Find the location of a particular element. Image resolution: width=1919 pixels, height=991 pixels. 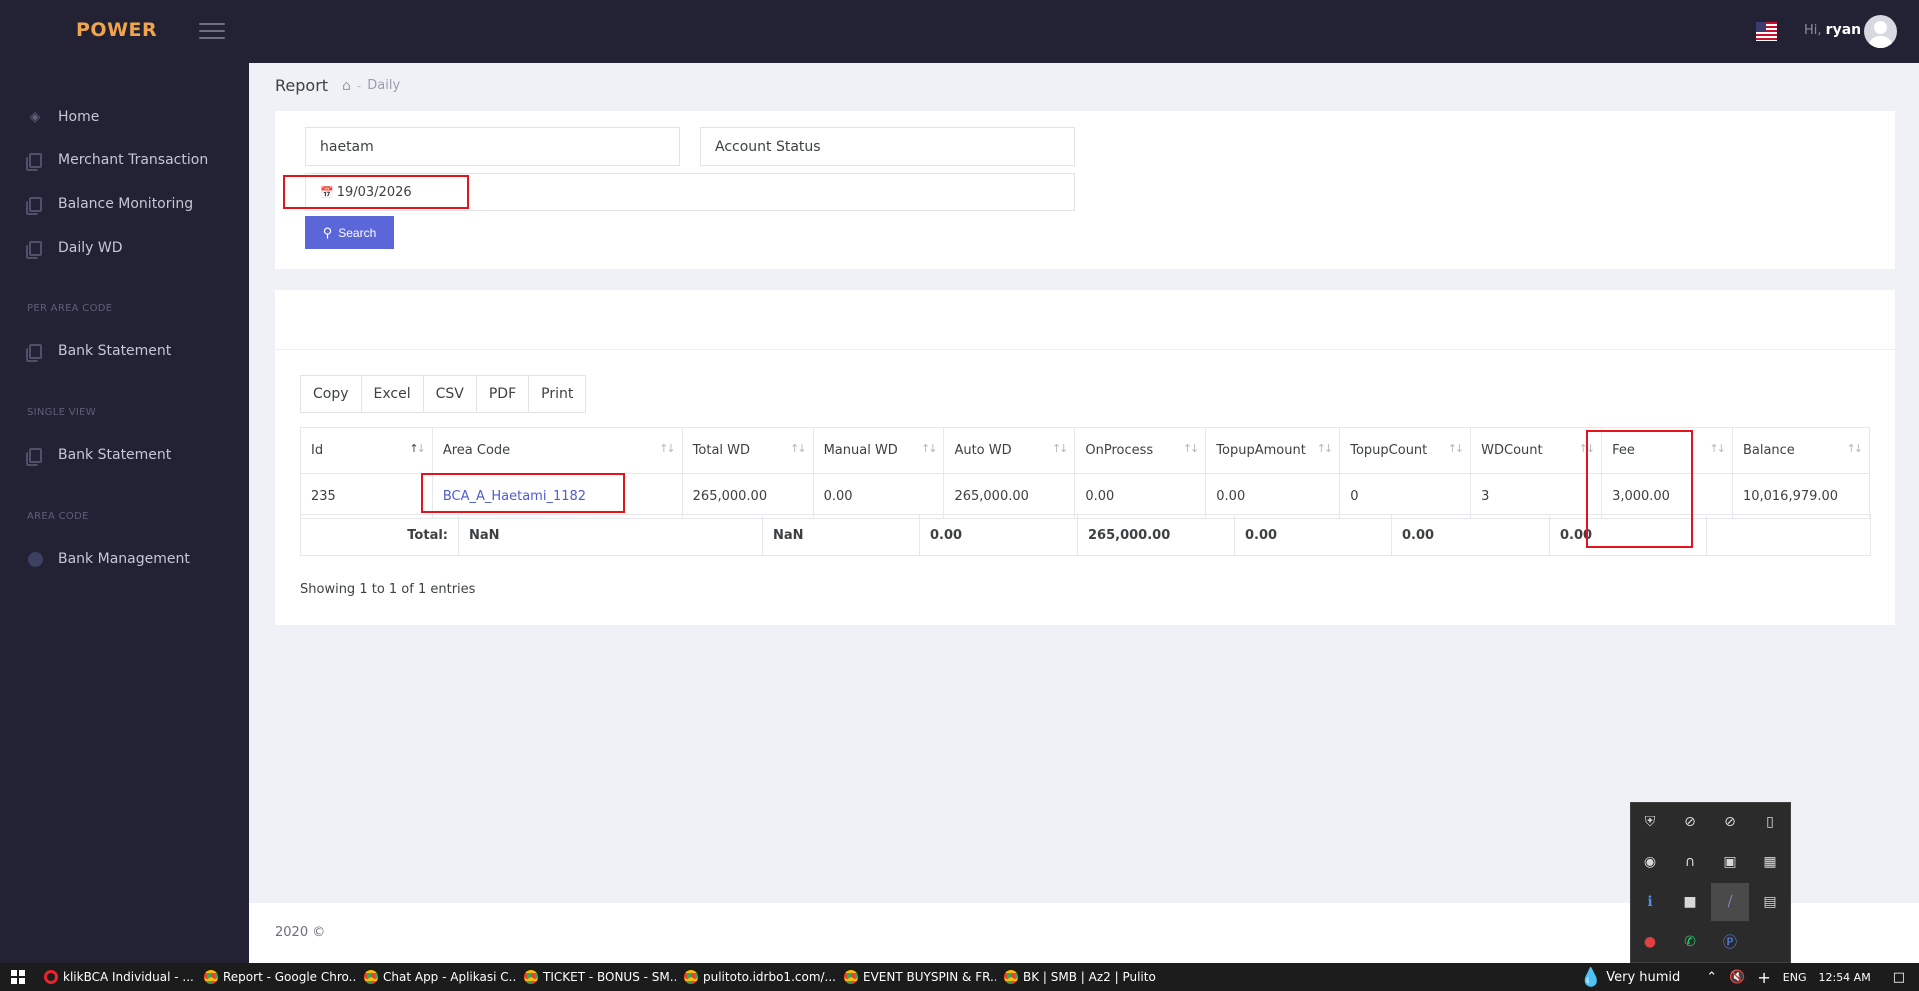

pdf-button: PDF is located at coordinates (503, 394).